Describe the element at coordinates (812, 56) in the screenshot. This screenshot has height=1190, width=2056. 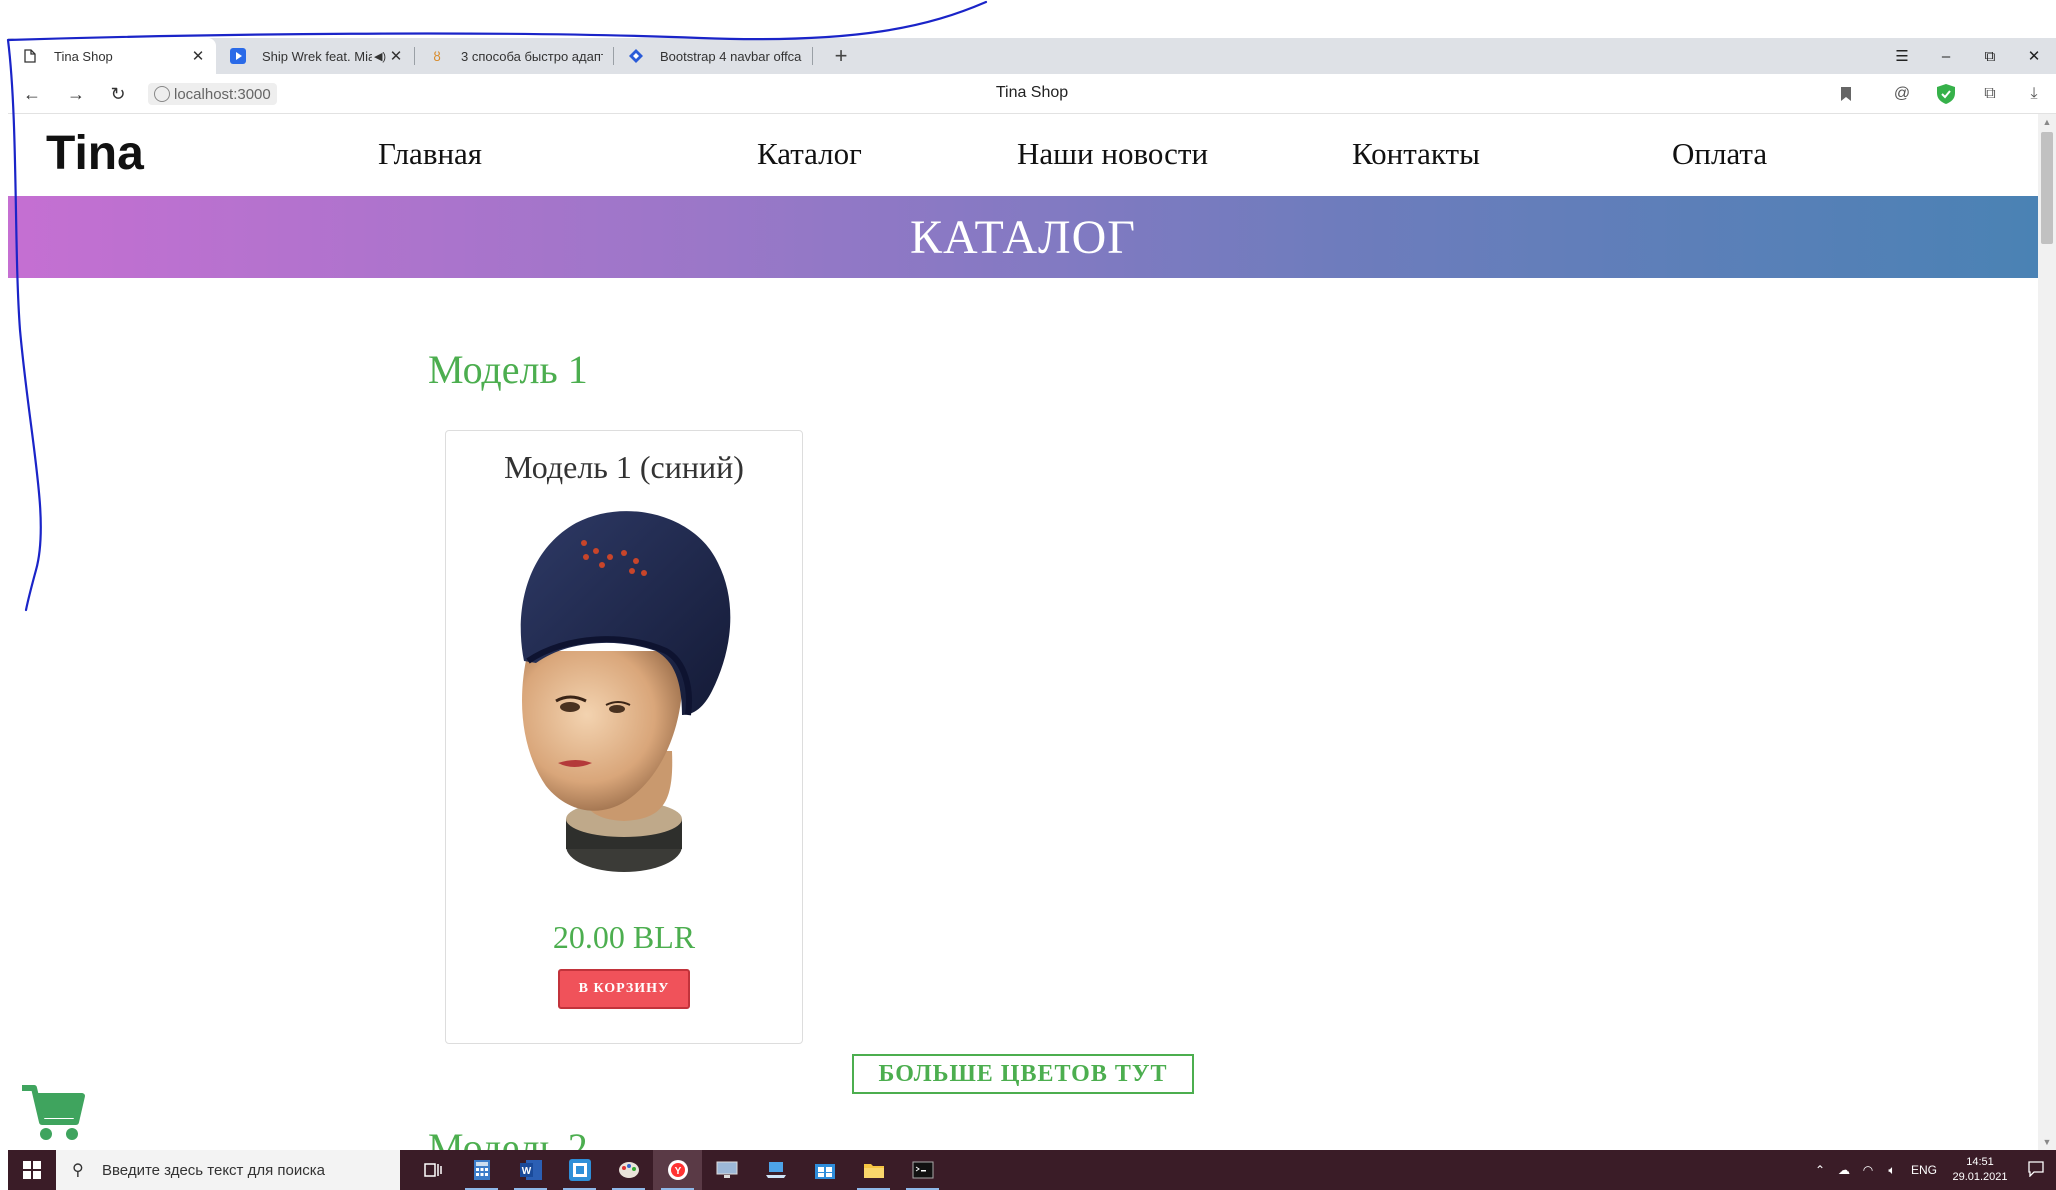
I see `tab-separator` at that location.